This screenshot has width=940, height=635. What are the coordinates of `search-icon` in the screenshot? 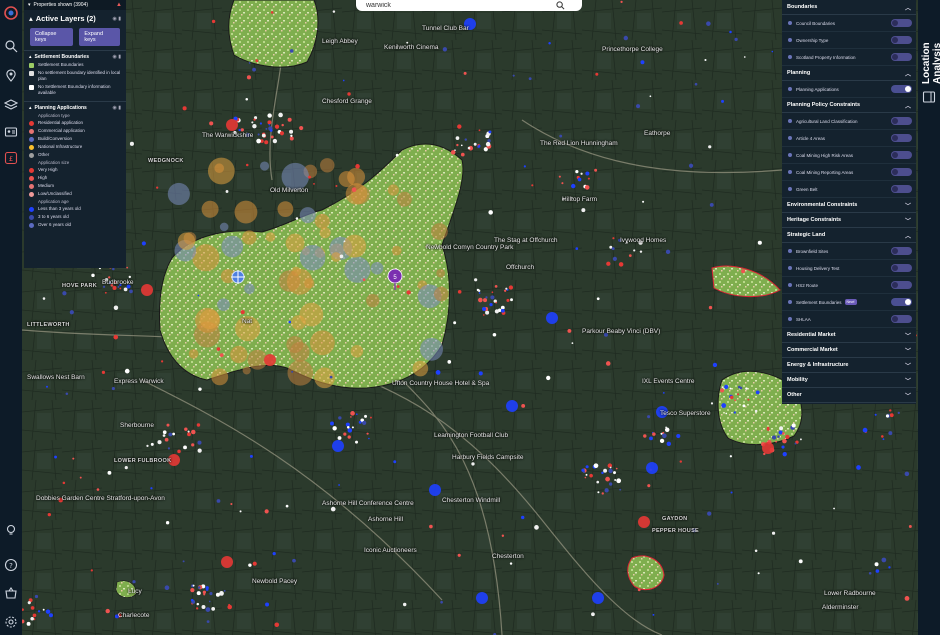 It's located at (11, 46).